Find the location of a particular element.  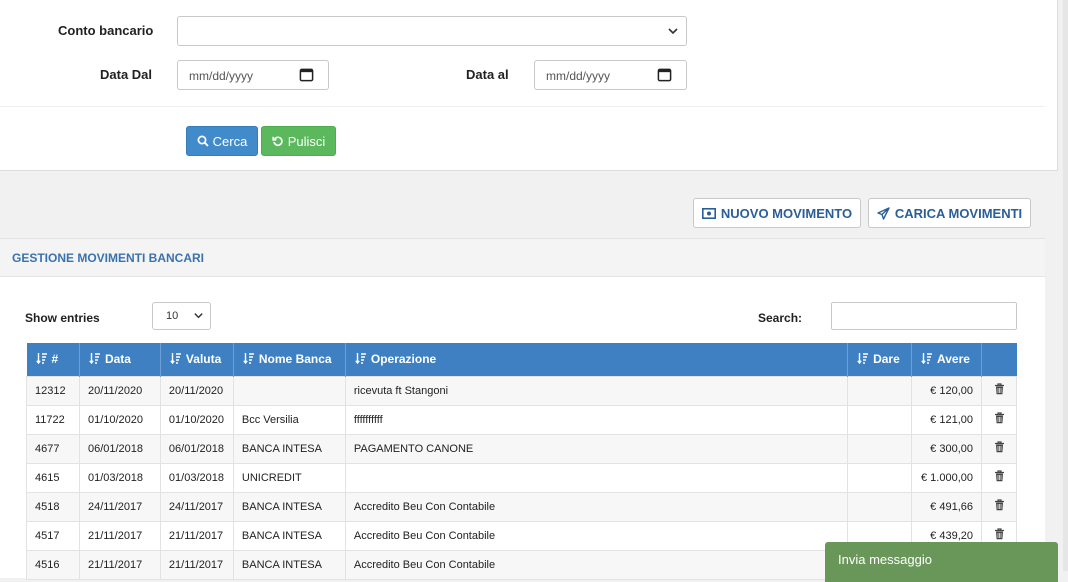

clear-button-label: Pulisci is located at coordinates (306, 141).